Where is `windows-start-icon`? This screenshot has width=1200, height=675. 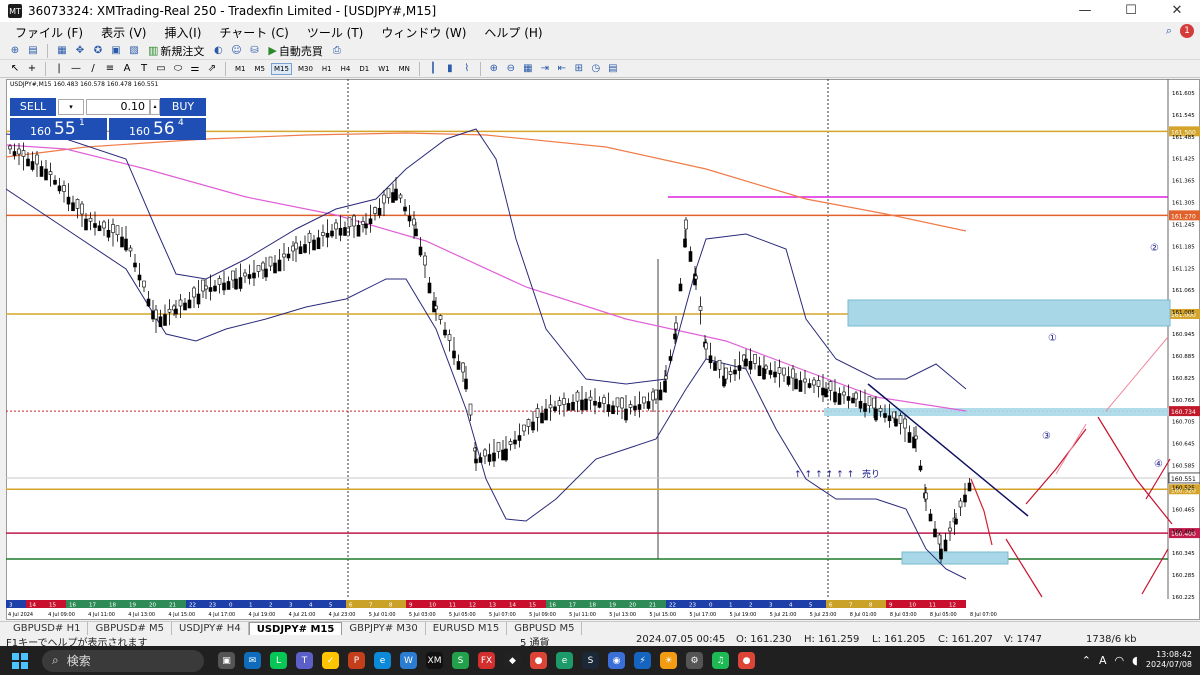
windows-start-icon is located at coordinates (20, 660).